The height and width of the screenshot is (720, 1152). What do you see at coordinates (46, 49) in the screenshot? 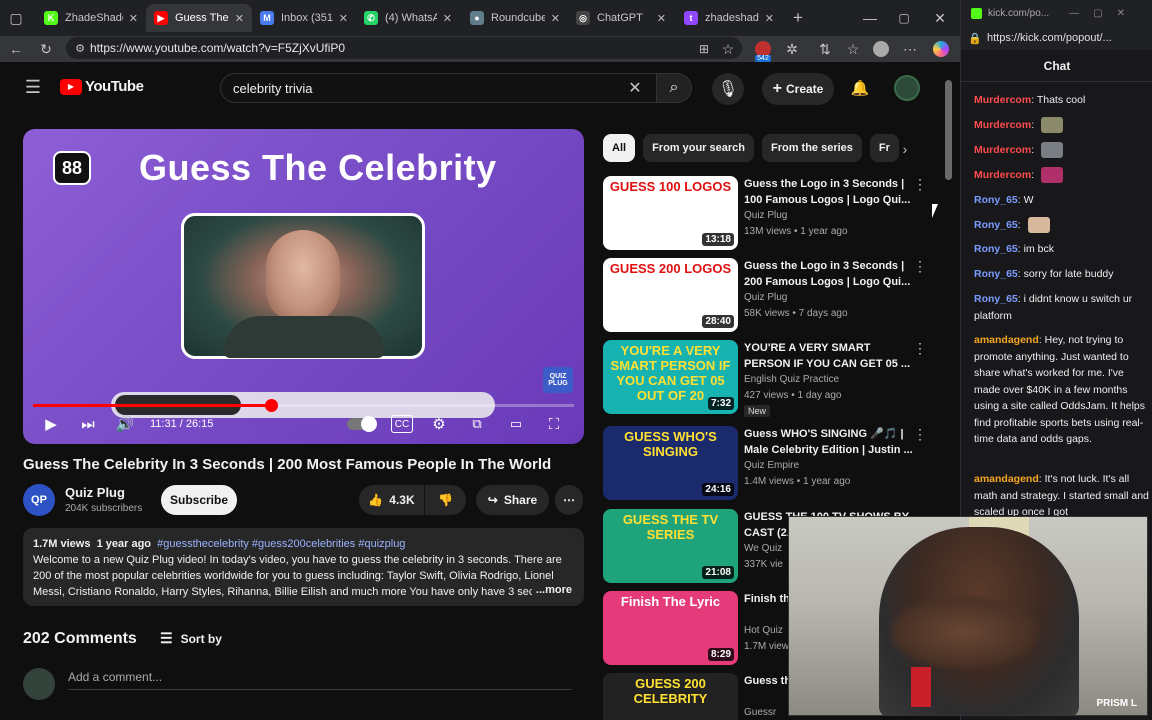
I see `reload-icon: ↻` at bounding box center [46, 49].